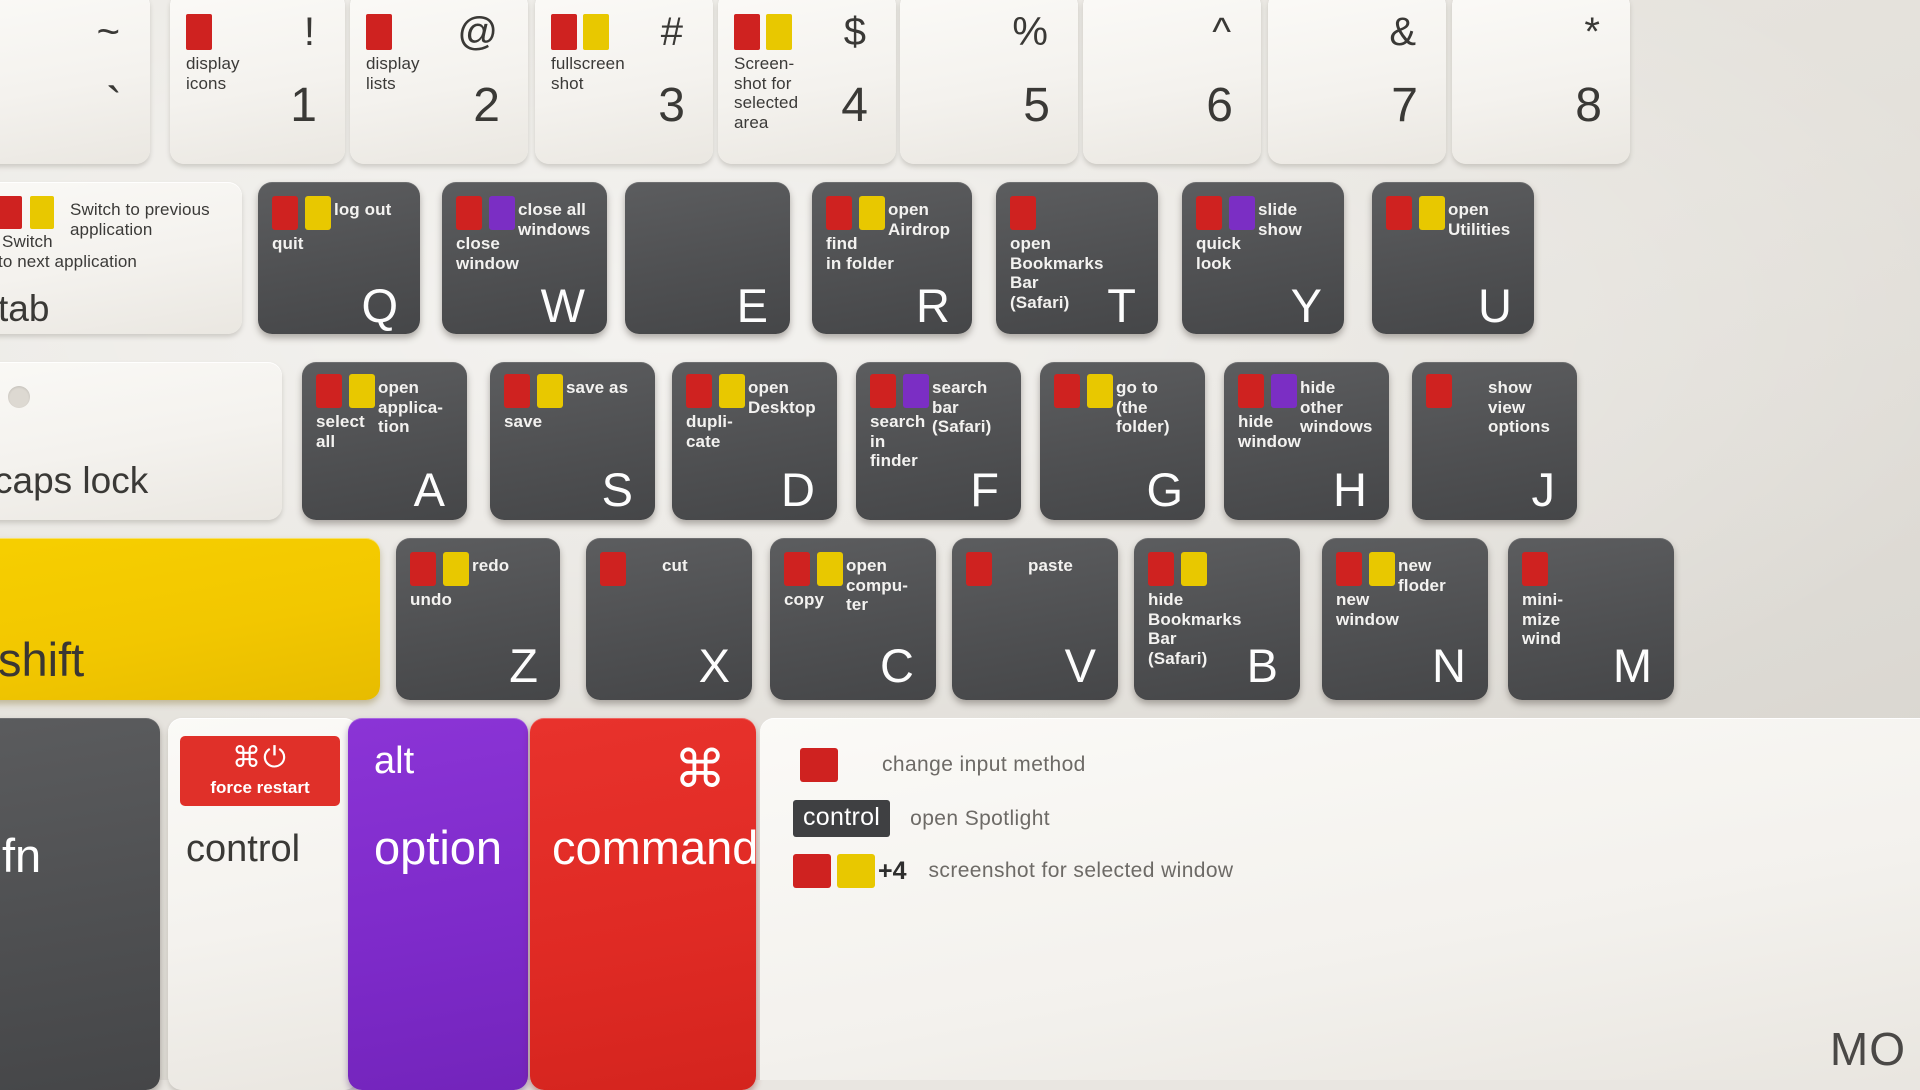 The height and width of the screenshot is (1090, 1920). Describe the element at coordinates (938, 441) in the screenshot. I see `key-f: search bar (Safari) search in finder F` at that location.